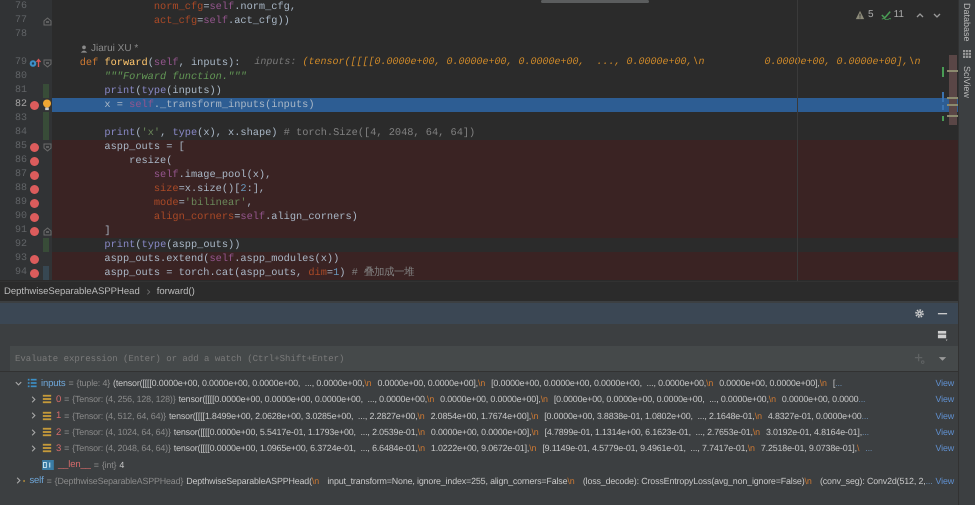  What do you see at coordinates (121, 465) in the screenshot?
I see `variable-value: 4` at bounding box center [121, 465].